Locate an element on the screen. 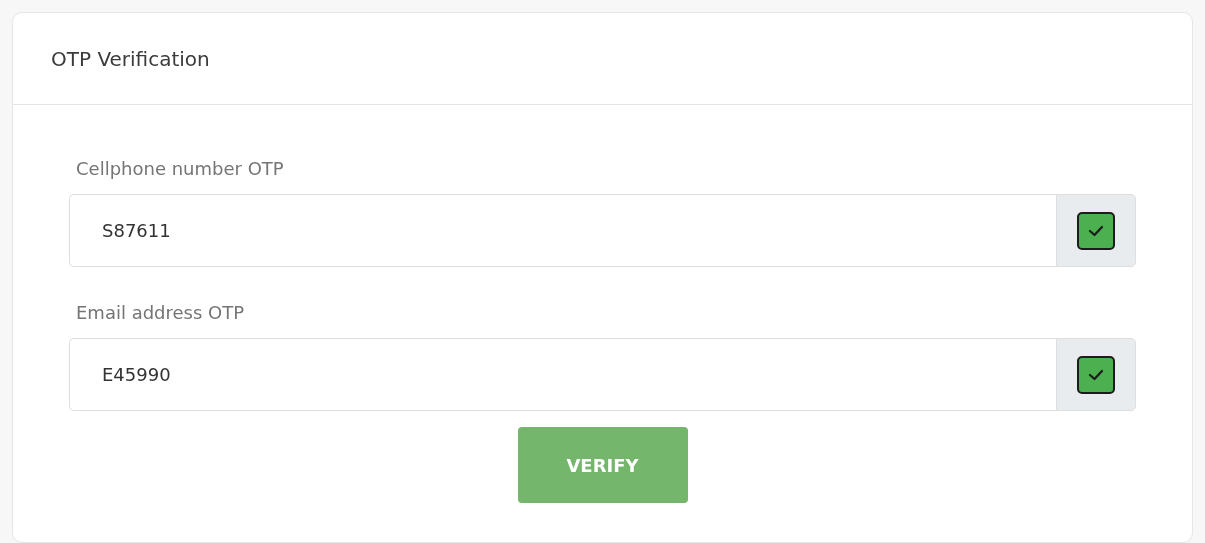  otp-input: S87611 is located at coordinates (562, 230).